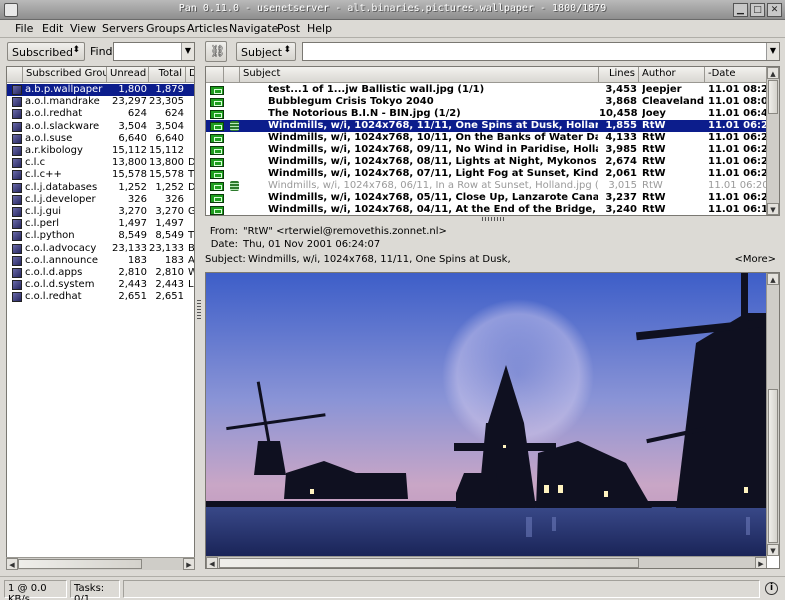 Image resolution: width=785 pixels, height=600 pixels. I want to click on menu-post: Post, so click(288, 28).